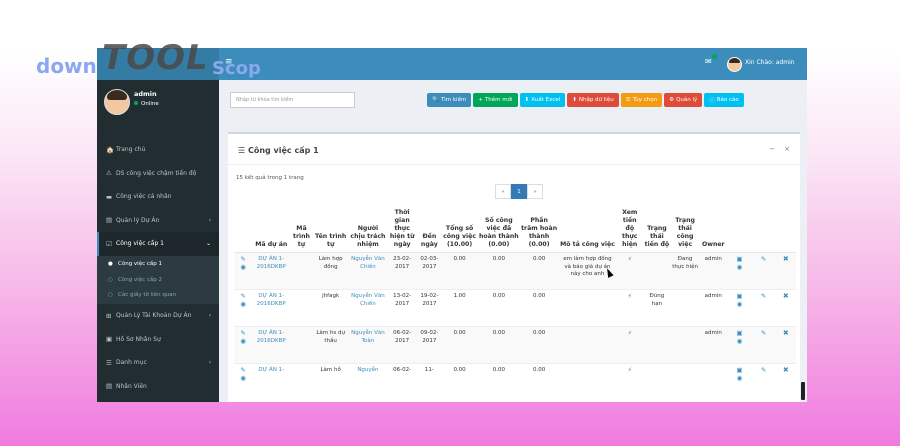 This screenshot has width=900, height=446. Describe the element at coordinates (724, 100) in the screenshot. I see `toolbar-button: ⓘ Báo cáo` at that location.